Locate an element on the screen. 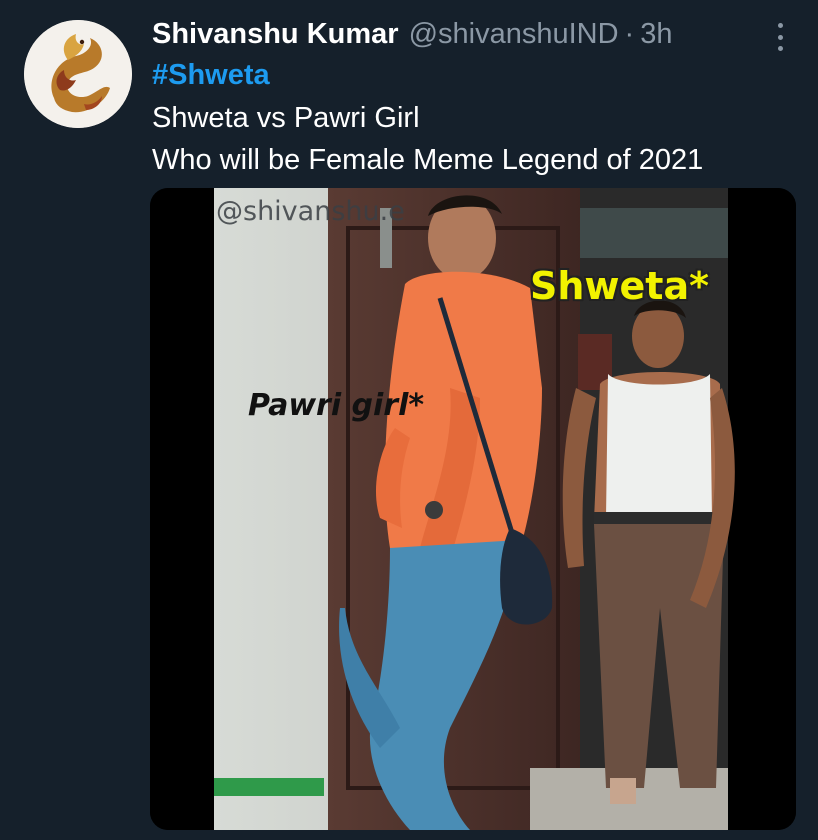 The width and height of the screenshot is (818, 840). tweet-text-line-1: Shweta vs Pawri Girl is located at coordinates (286, 118).